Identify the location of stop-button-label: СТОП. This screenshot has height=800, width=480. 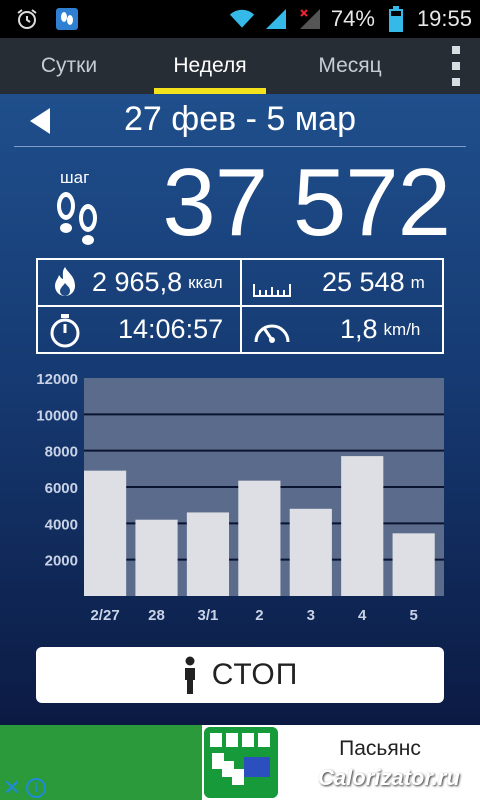
(255, 674).